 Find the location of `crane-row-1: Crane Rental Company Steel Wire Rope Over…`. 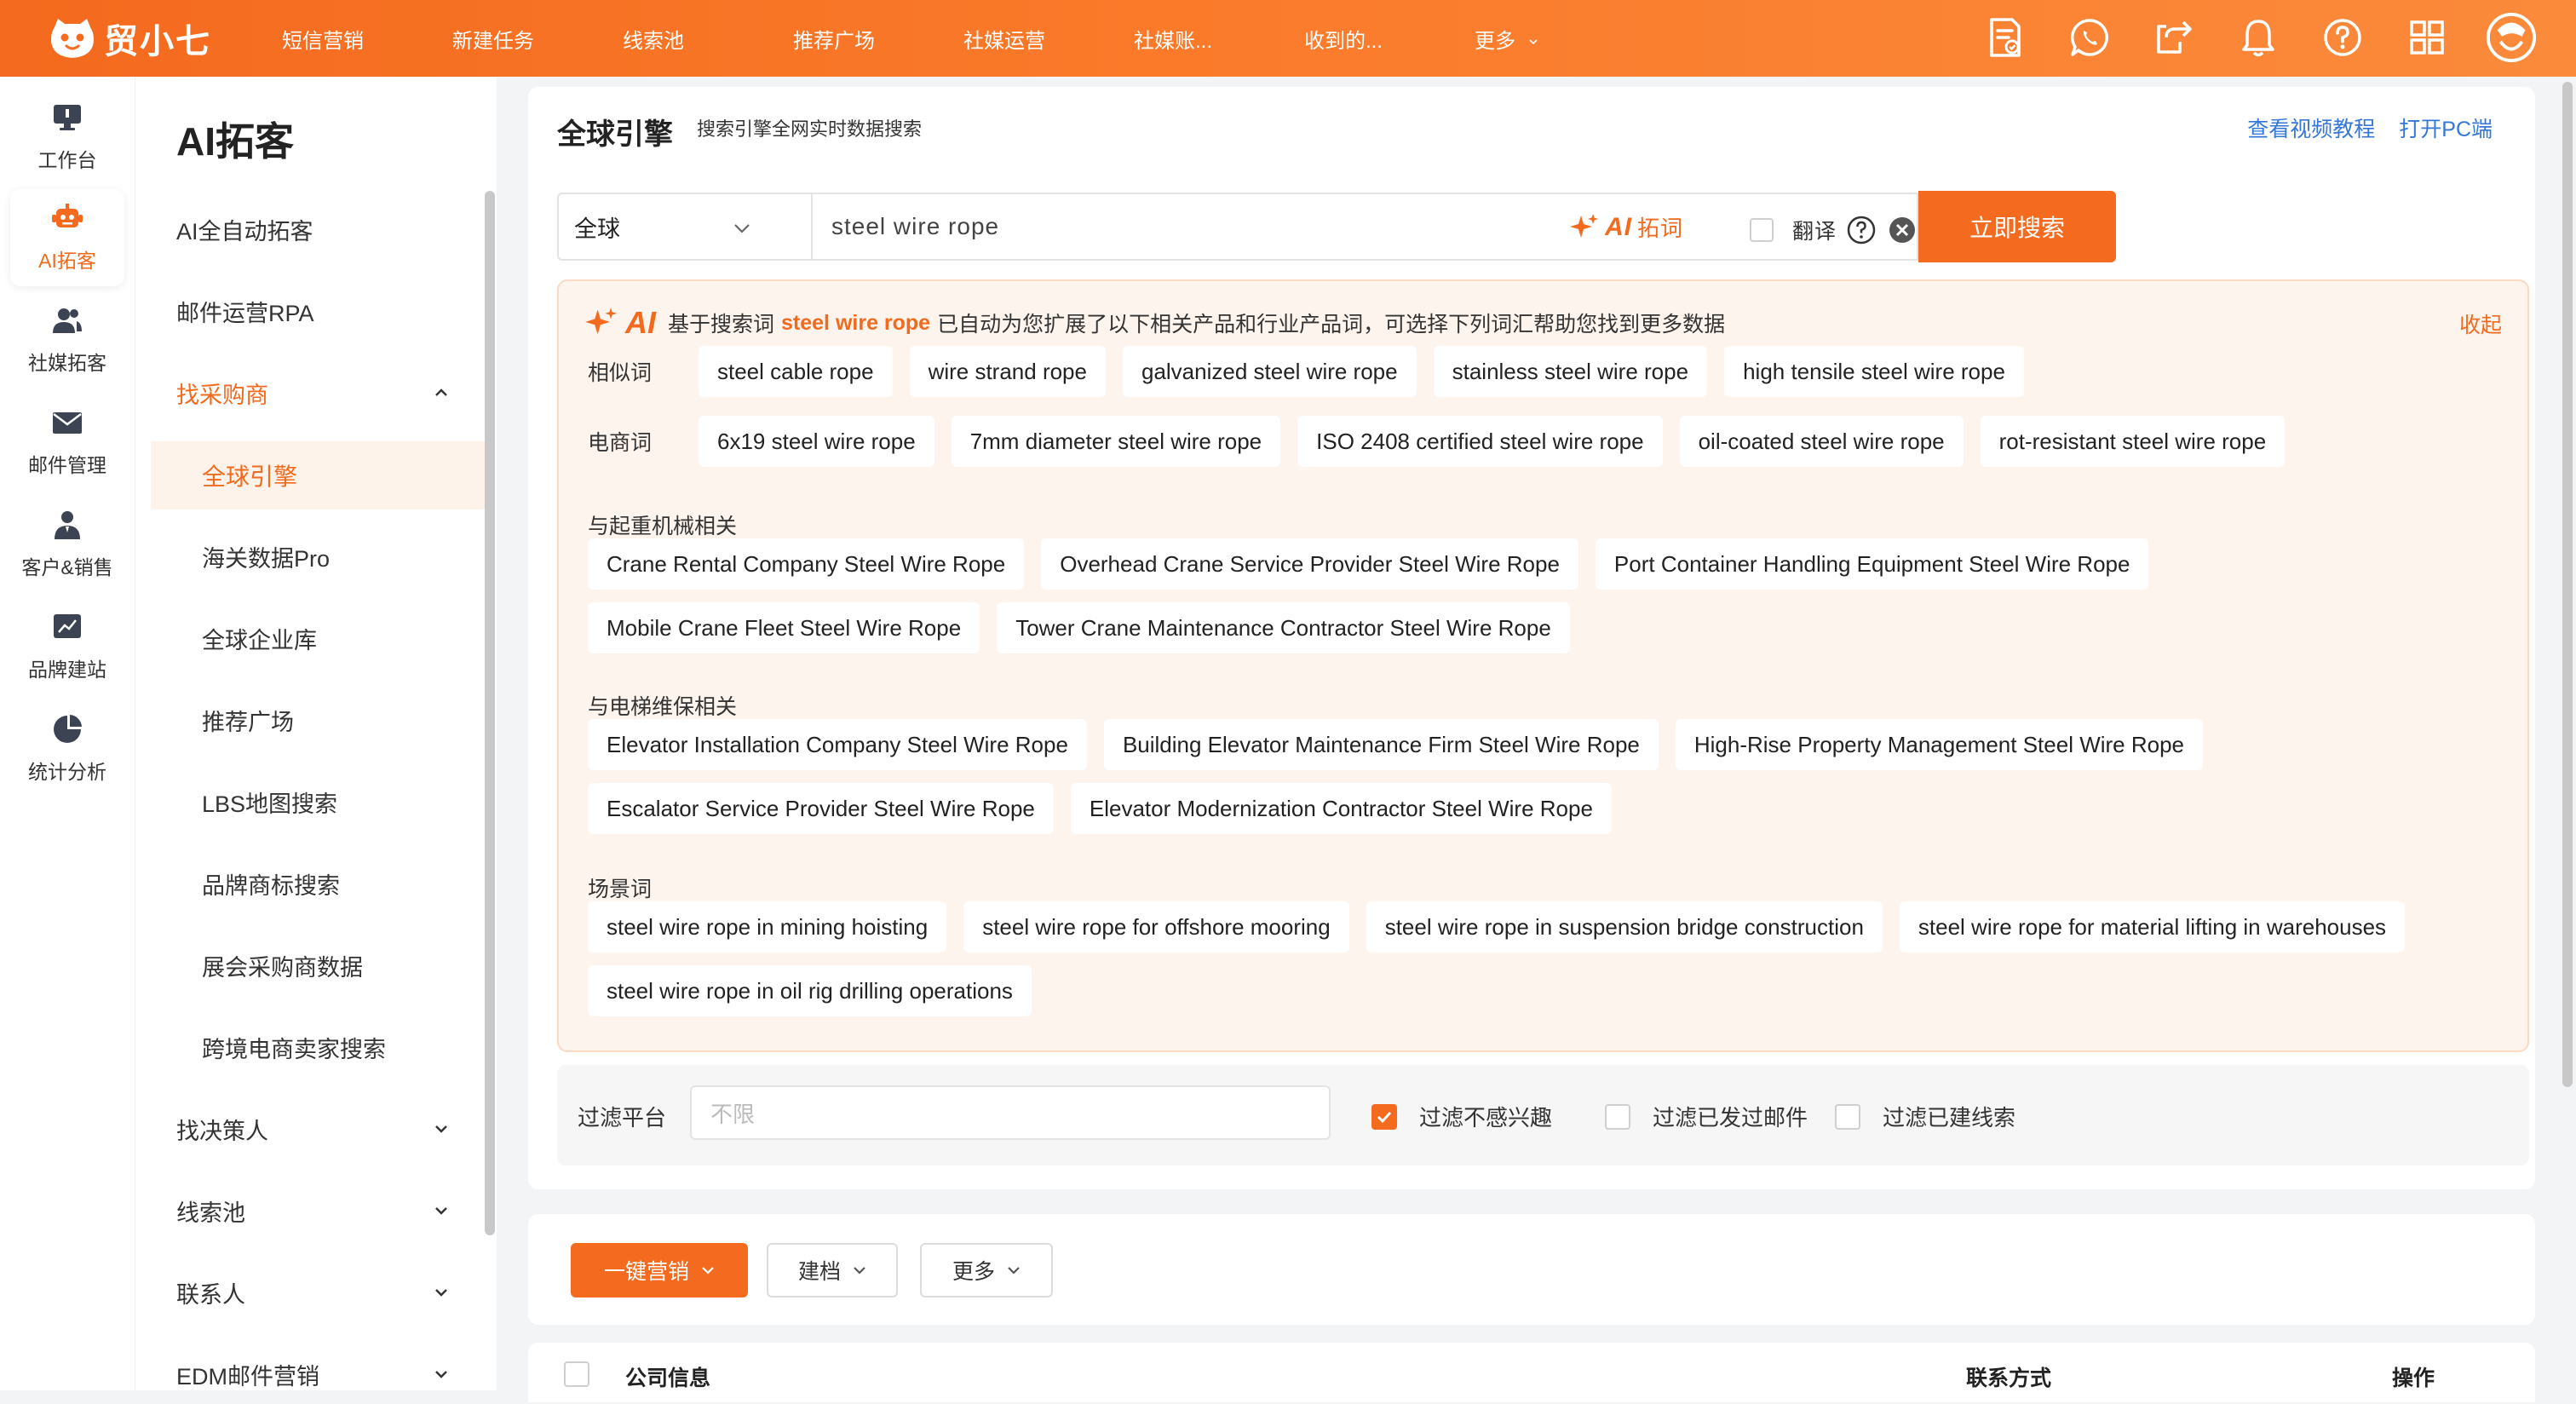

crane-row-1: Crane Rental Company Steel Wire Rope Over… is located at coordinates (1377, 564).